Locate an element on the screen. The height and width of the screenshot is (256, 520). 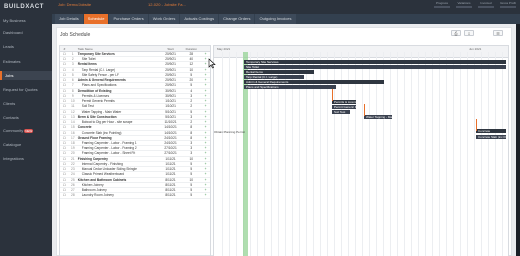
task-name: Permits & Licenses is located at coordinates (95, 96).